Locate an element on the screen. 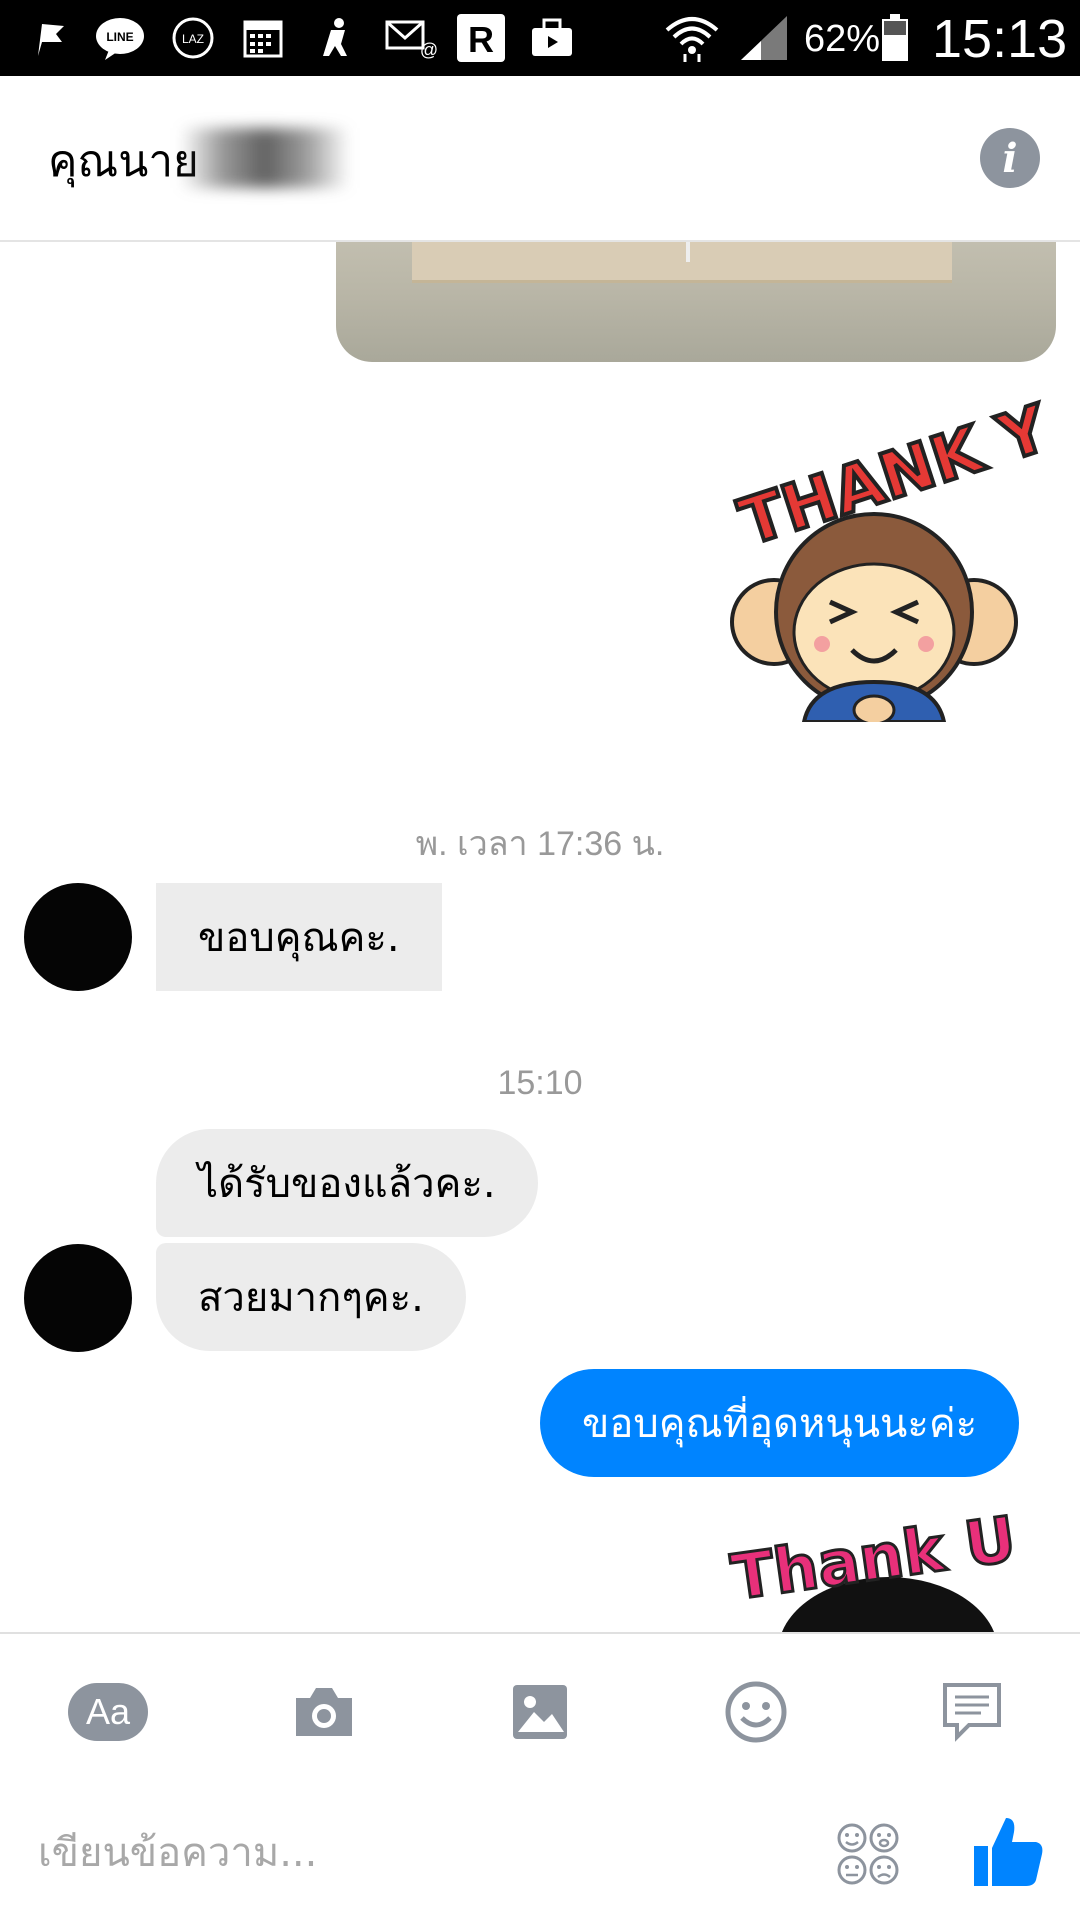  emoji-grid-icon is located at coordinates (868, 1854).